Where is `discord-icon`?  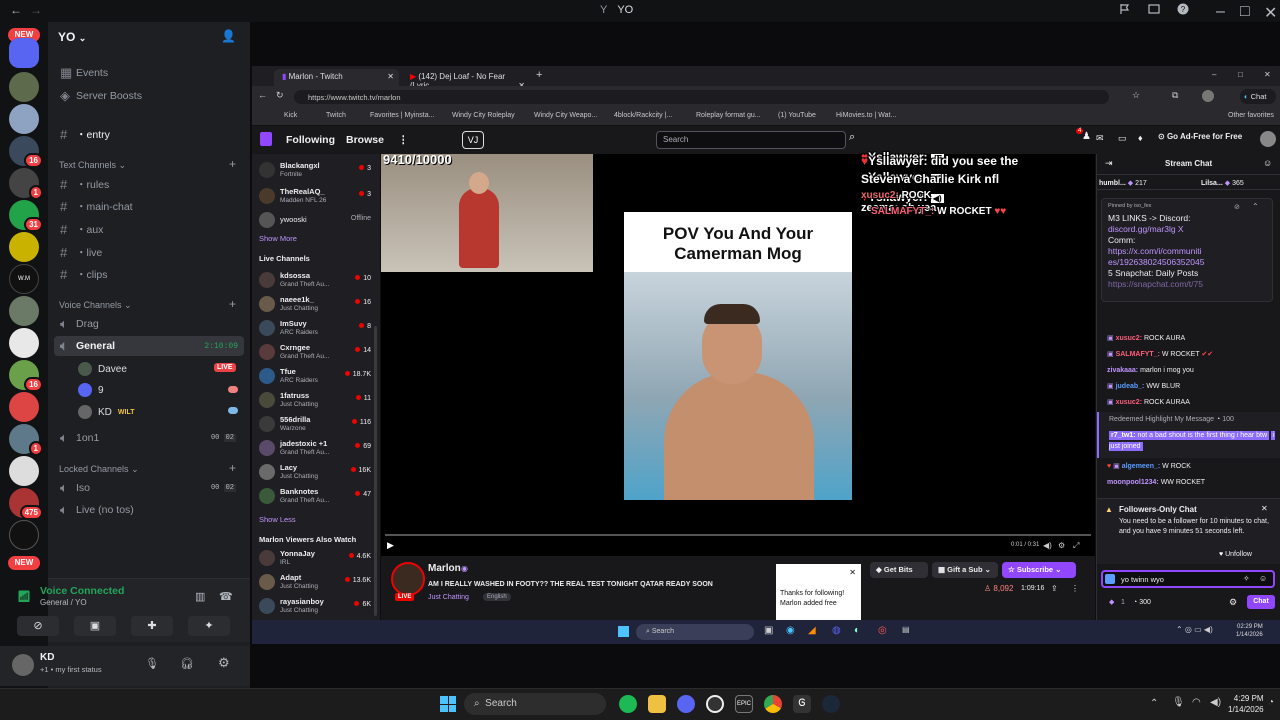
discord-icon is located at coordinates (686, 704).